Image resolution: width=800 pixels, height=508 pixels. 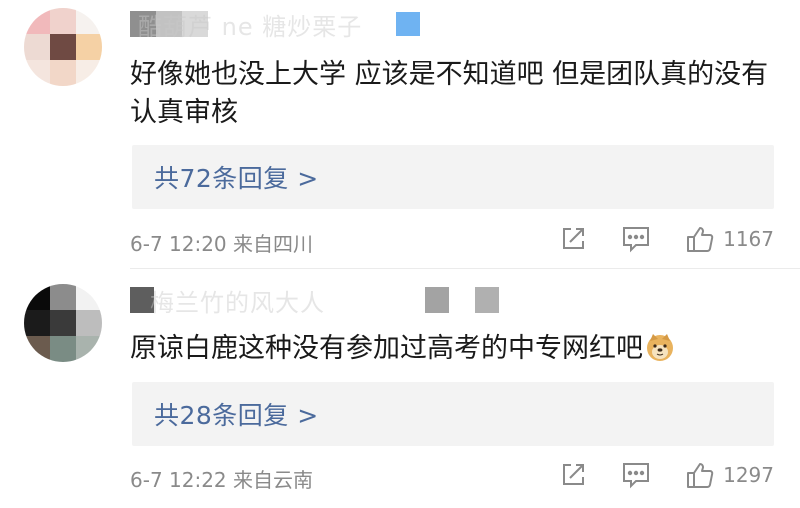 I want to click on comment-actions: 1297, so click(x=649, y=475).